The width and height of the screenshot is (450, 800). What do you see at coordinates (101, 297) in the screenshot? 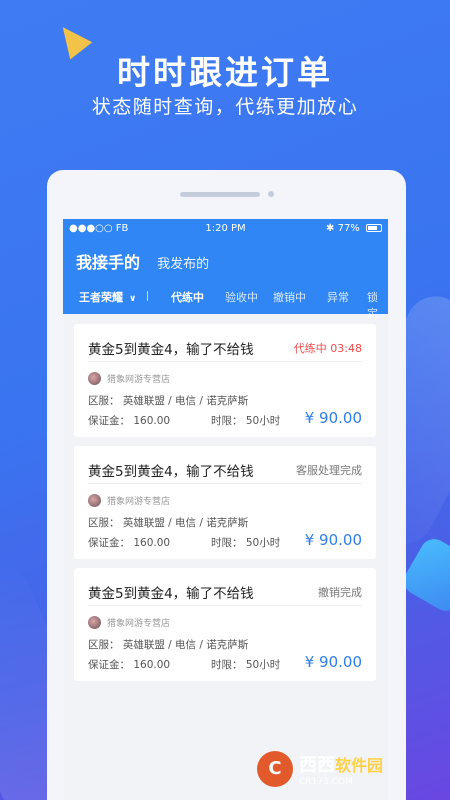
I see `game-selector-label: 王者荣耀` at bounding box center [101, 297].